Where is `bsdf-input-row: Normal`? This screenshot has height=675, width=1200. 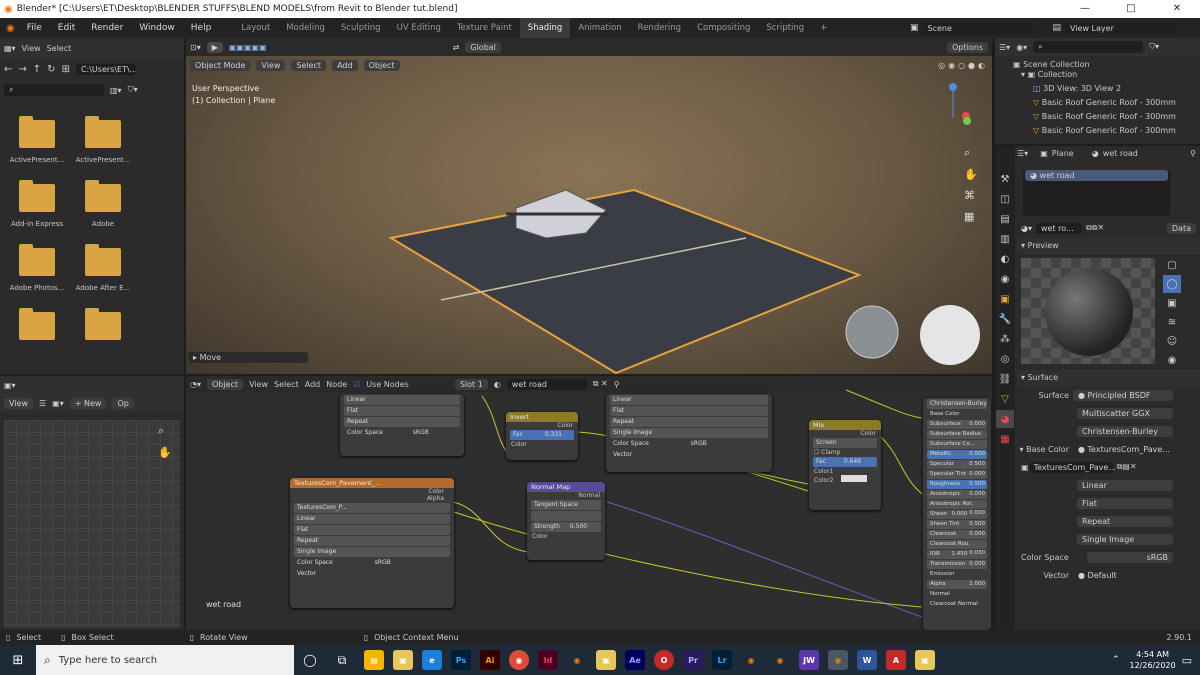 bsdf-input-row: Normal is located at coordinates (957, 594).